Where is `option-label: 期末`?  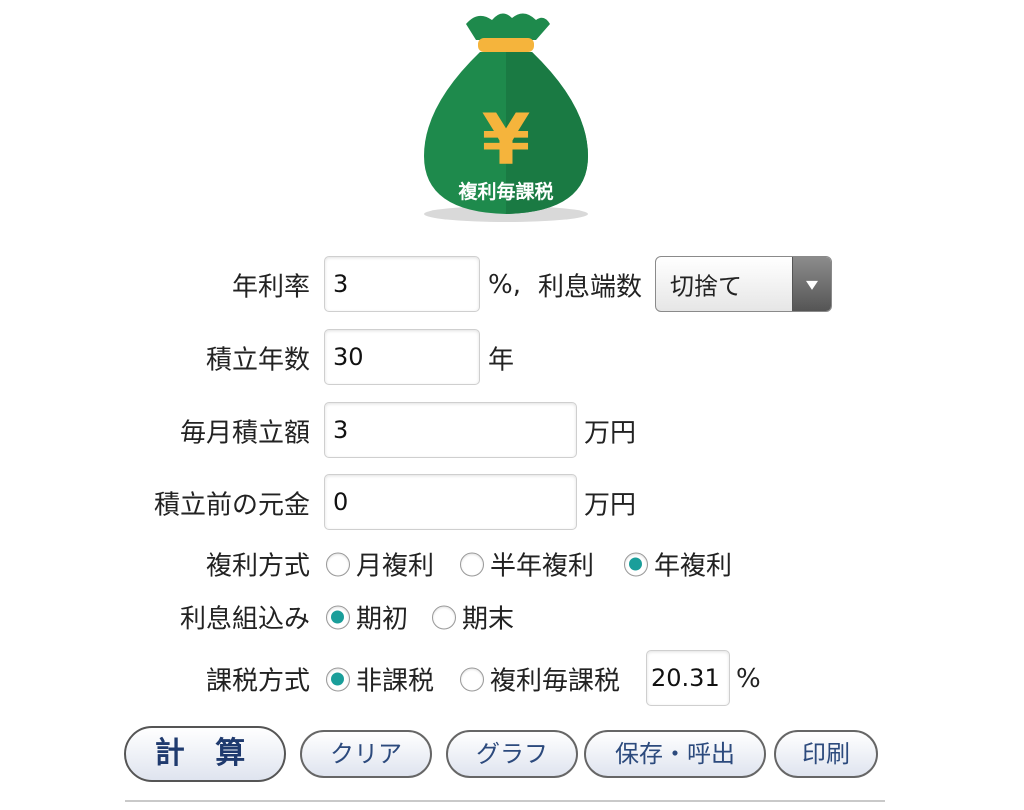
option-label: 期末 is located at coordinates (488, 619).